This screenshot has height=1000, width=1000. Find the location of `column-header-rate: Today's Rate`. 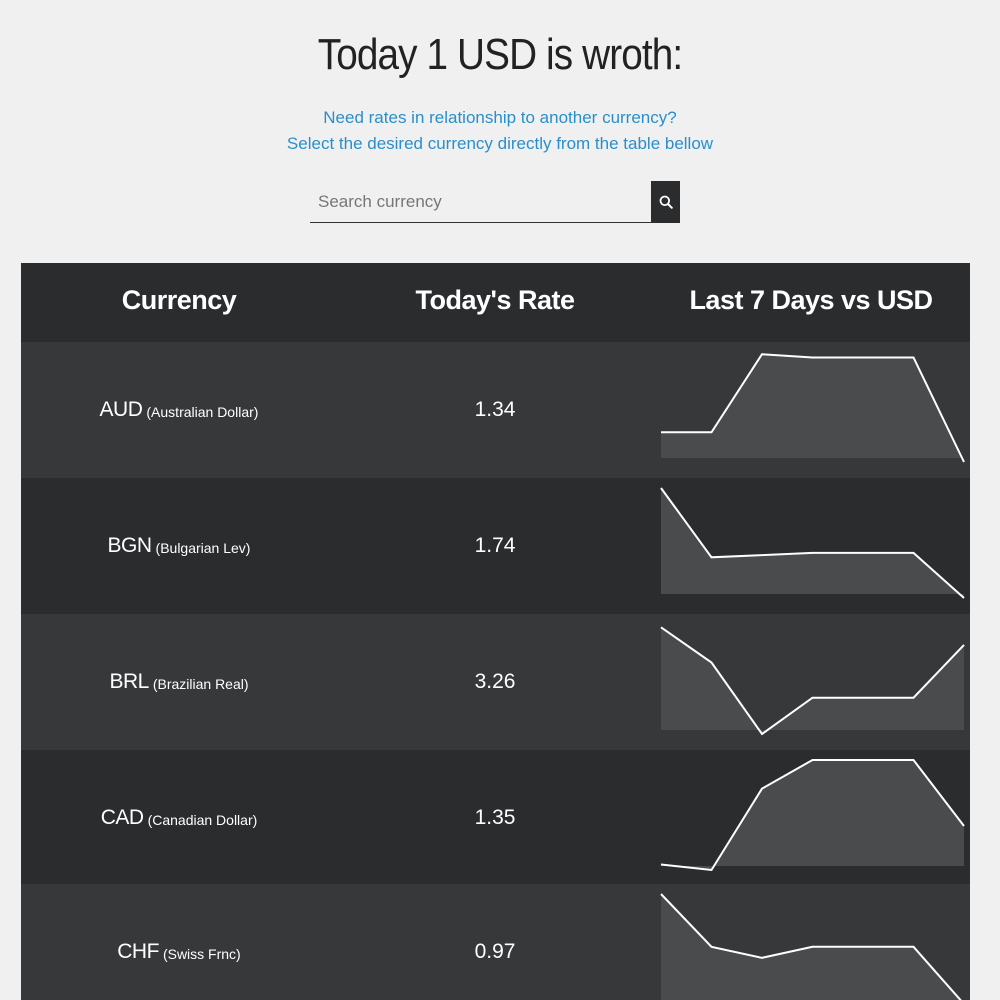

column-header-rate: Today's Rate is located at coordinates (495, 300).